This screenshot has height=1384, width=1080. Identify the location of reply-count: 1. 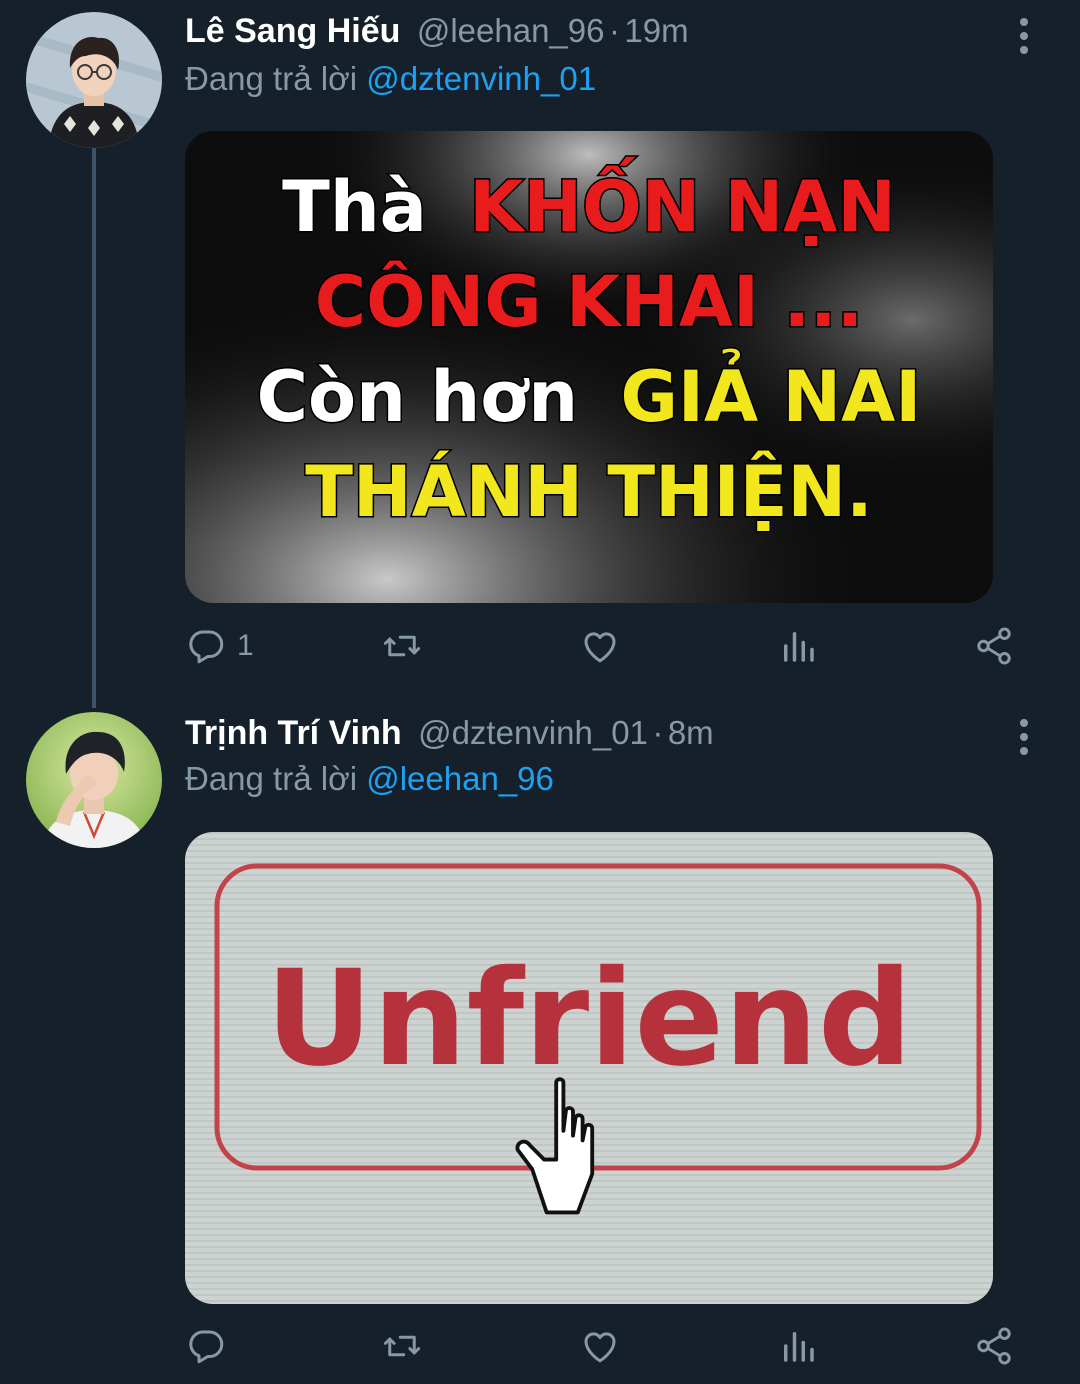
(245, 645).